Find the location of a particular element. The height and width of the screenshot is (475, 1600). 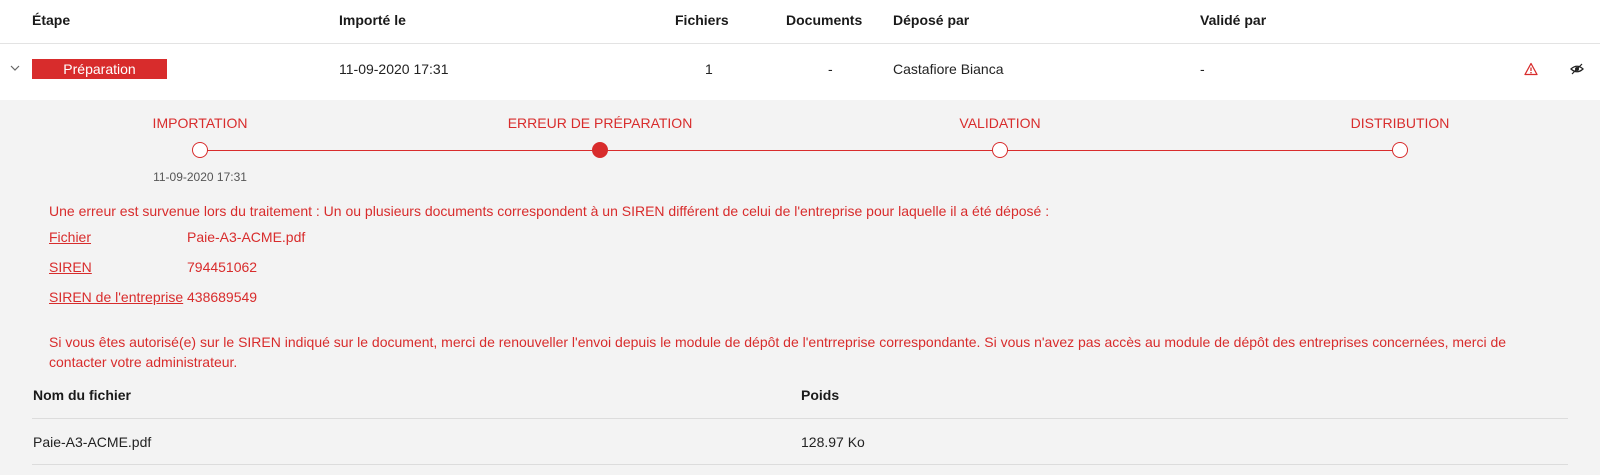

files-row-divider is located at coordinates (800, 464).